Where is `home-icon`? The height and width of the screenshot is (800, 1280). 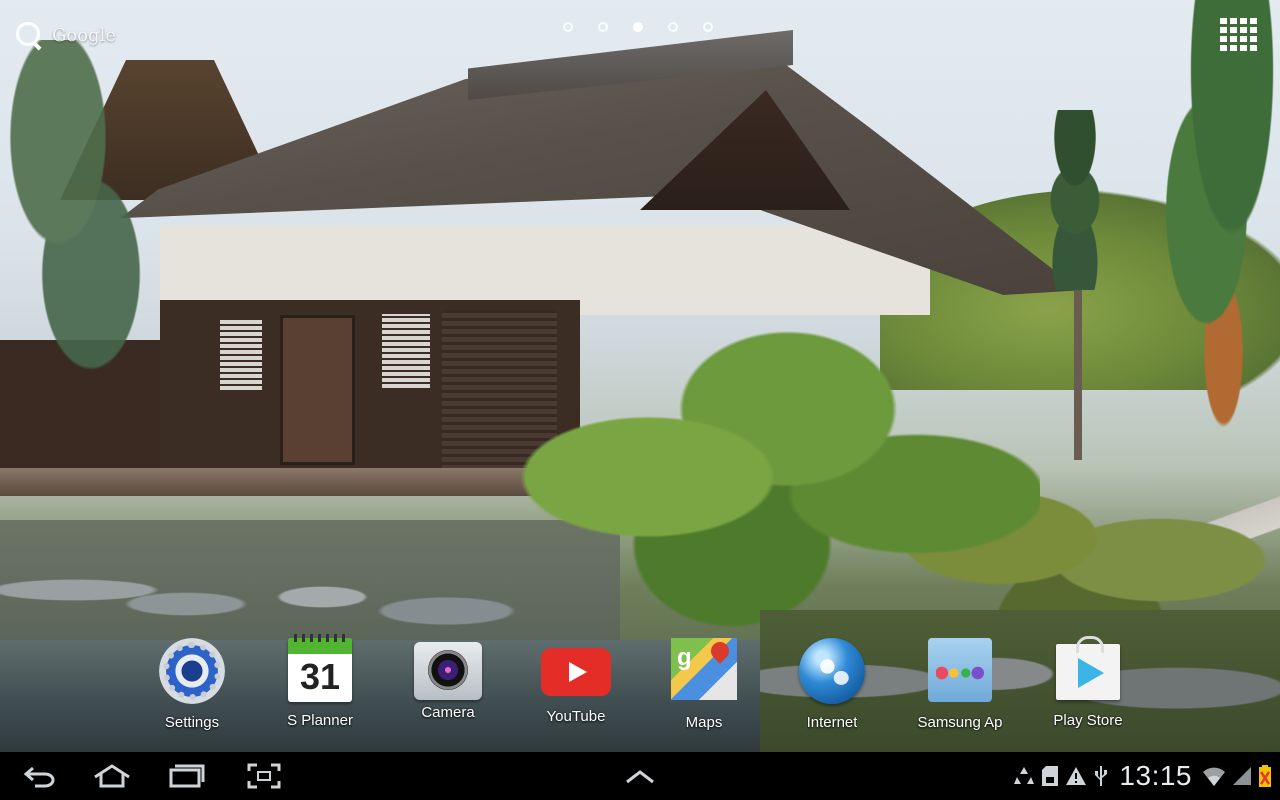 home-icon is located at coordinates (112, 776).